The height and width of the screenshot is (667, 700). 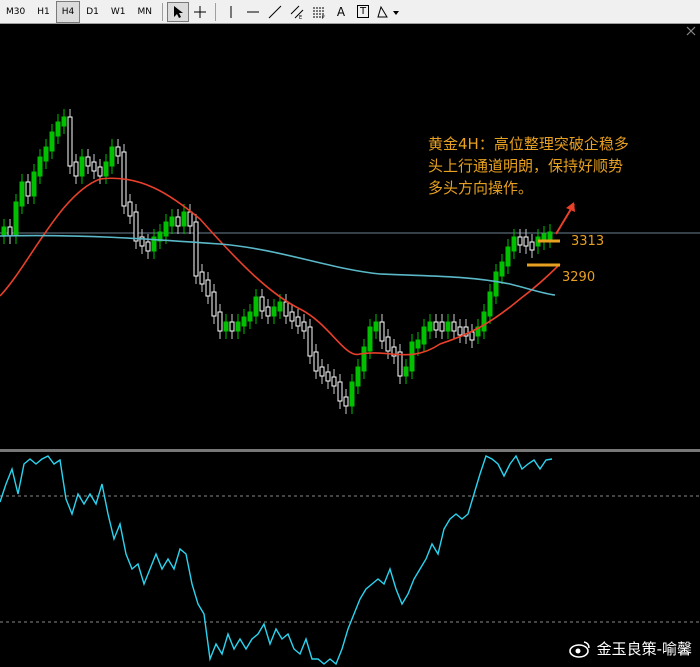 What do you see at coordinates (481, 188) in the screenshot?
I see `annotation-line-3: 多头方向操作。` at bounding box center [481, 188].